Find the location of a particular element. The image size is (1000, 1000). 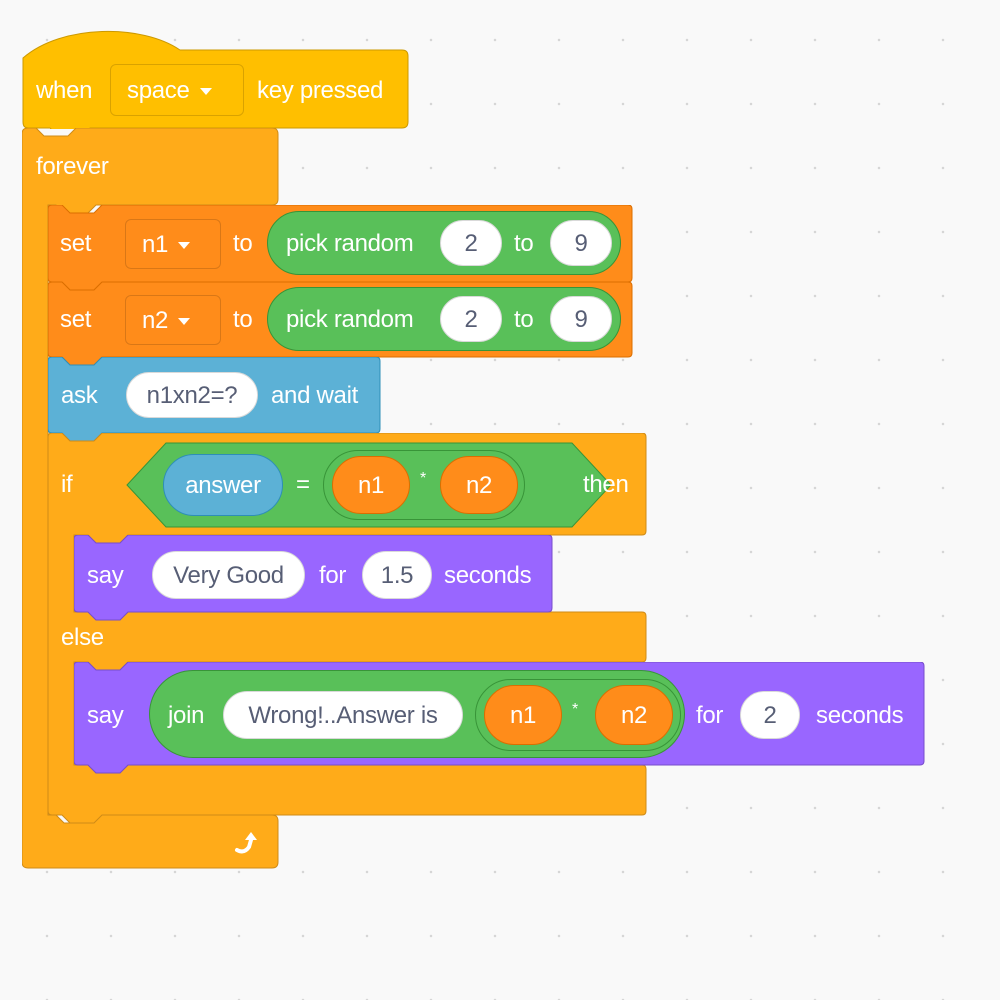

set-n2-block: set n2 to pick random 2 to 9 is located at coordinates (340, 324).